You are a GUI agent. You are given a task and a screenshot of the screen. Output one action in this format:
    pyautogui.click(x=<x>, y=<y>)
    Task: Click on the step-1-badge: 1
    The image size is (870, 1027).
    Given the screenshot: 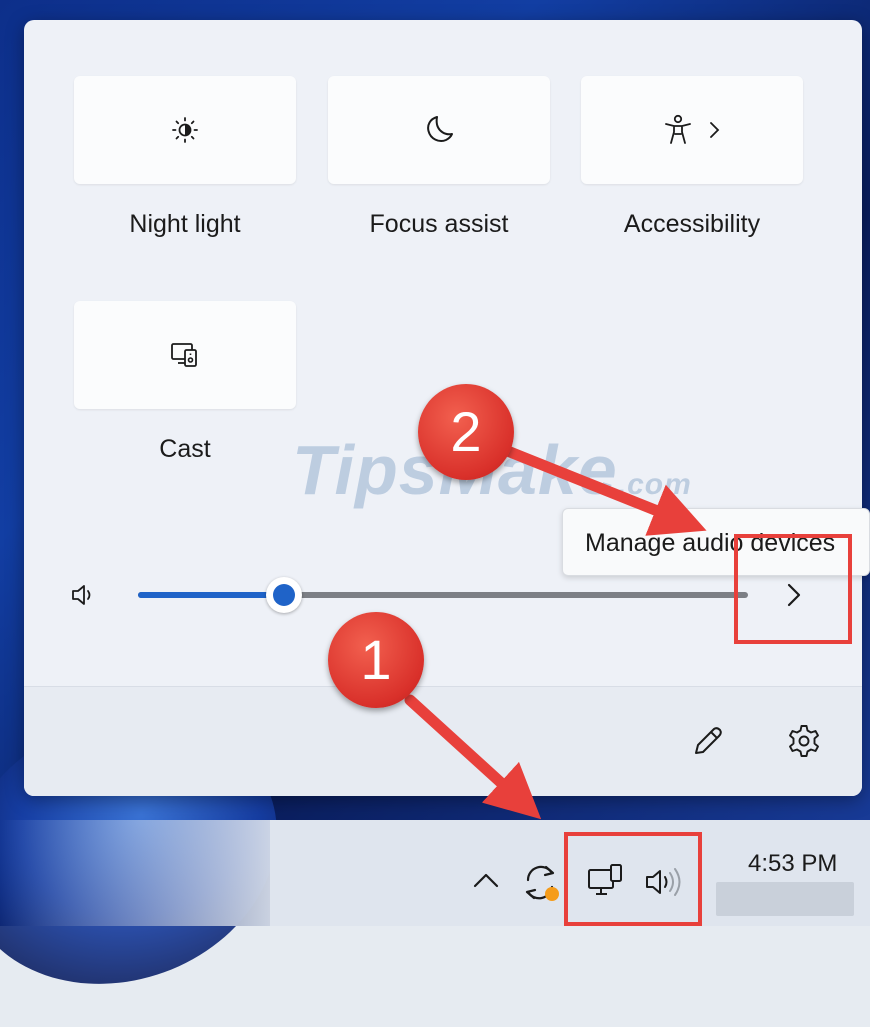 What is the action you would take?
    pyautogui.click(x=376, y=660)
    